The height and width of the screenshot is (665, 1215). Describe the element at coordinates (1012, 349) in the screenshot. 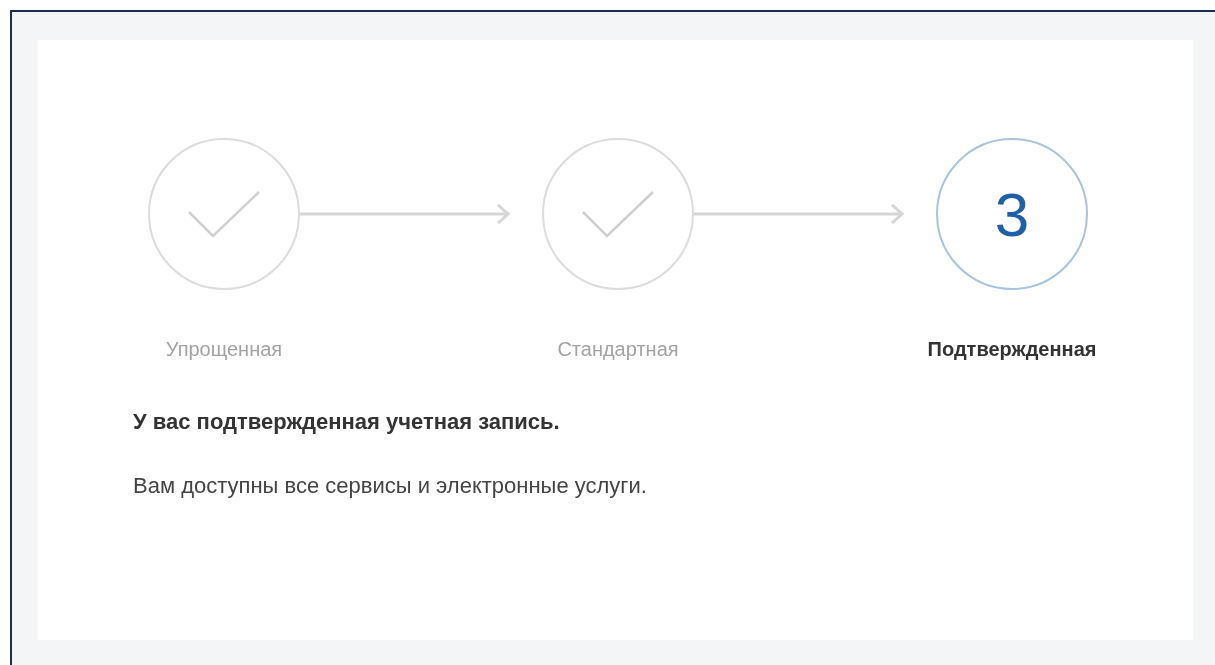

I see `step-label: Подтвержденная` at that location.